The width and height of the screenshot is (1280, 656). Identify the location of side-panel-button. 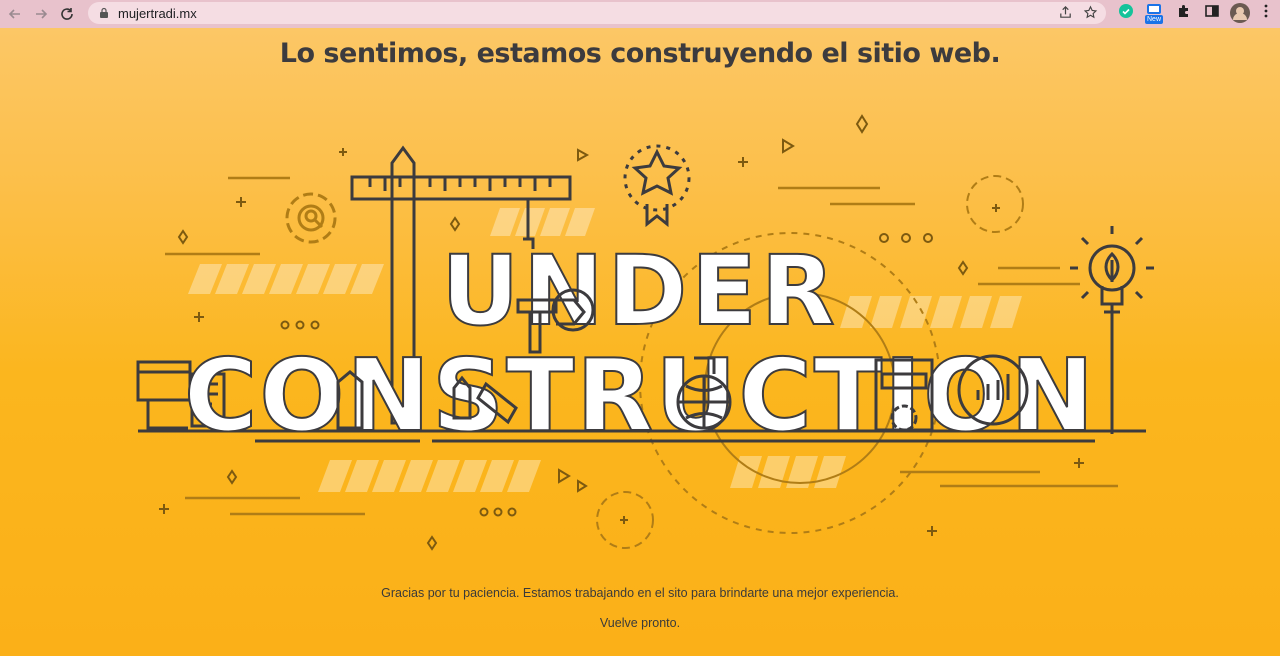
(1212, 11).